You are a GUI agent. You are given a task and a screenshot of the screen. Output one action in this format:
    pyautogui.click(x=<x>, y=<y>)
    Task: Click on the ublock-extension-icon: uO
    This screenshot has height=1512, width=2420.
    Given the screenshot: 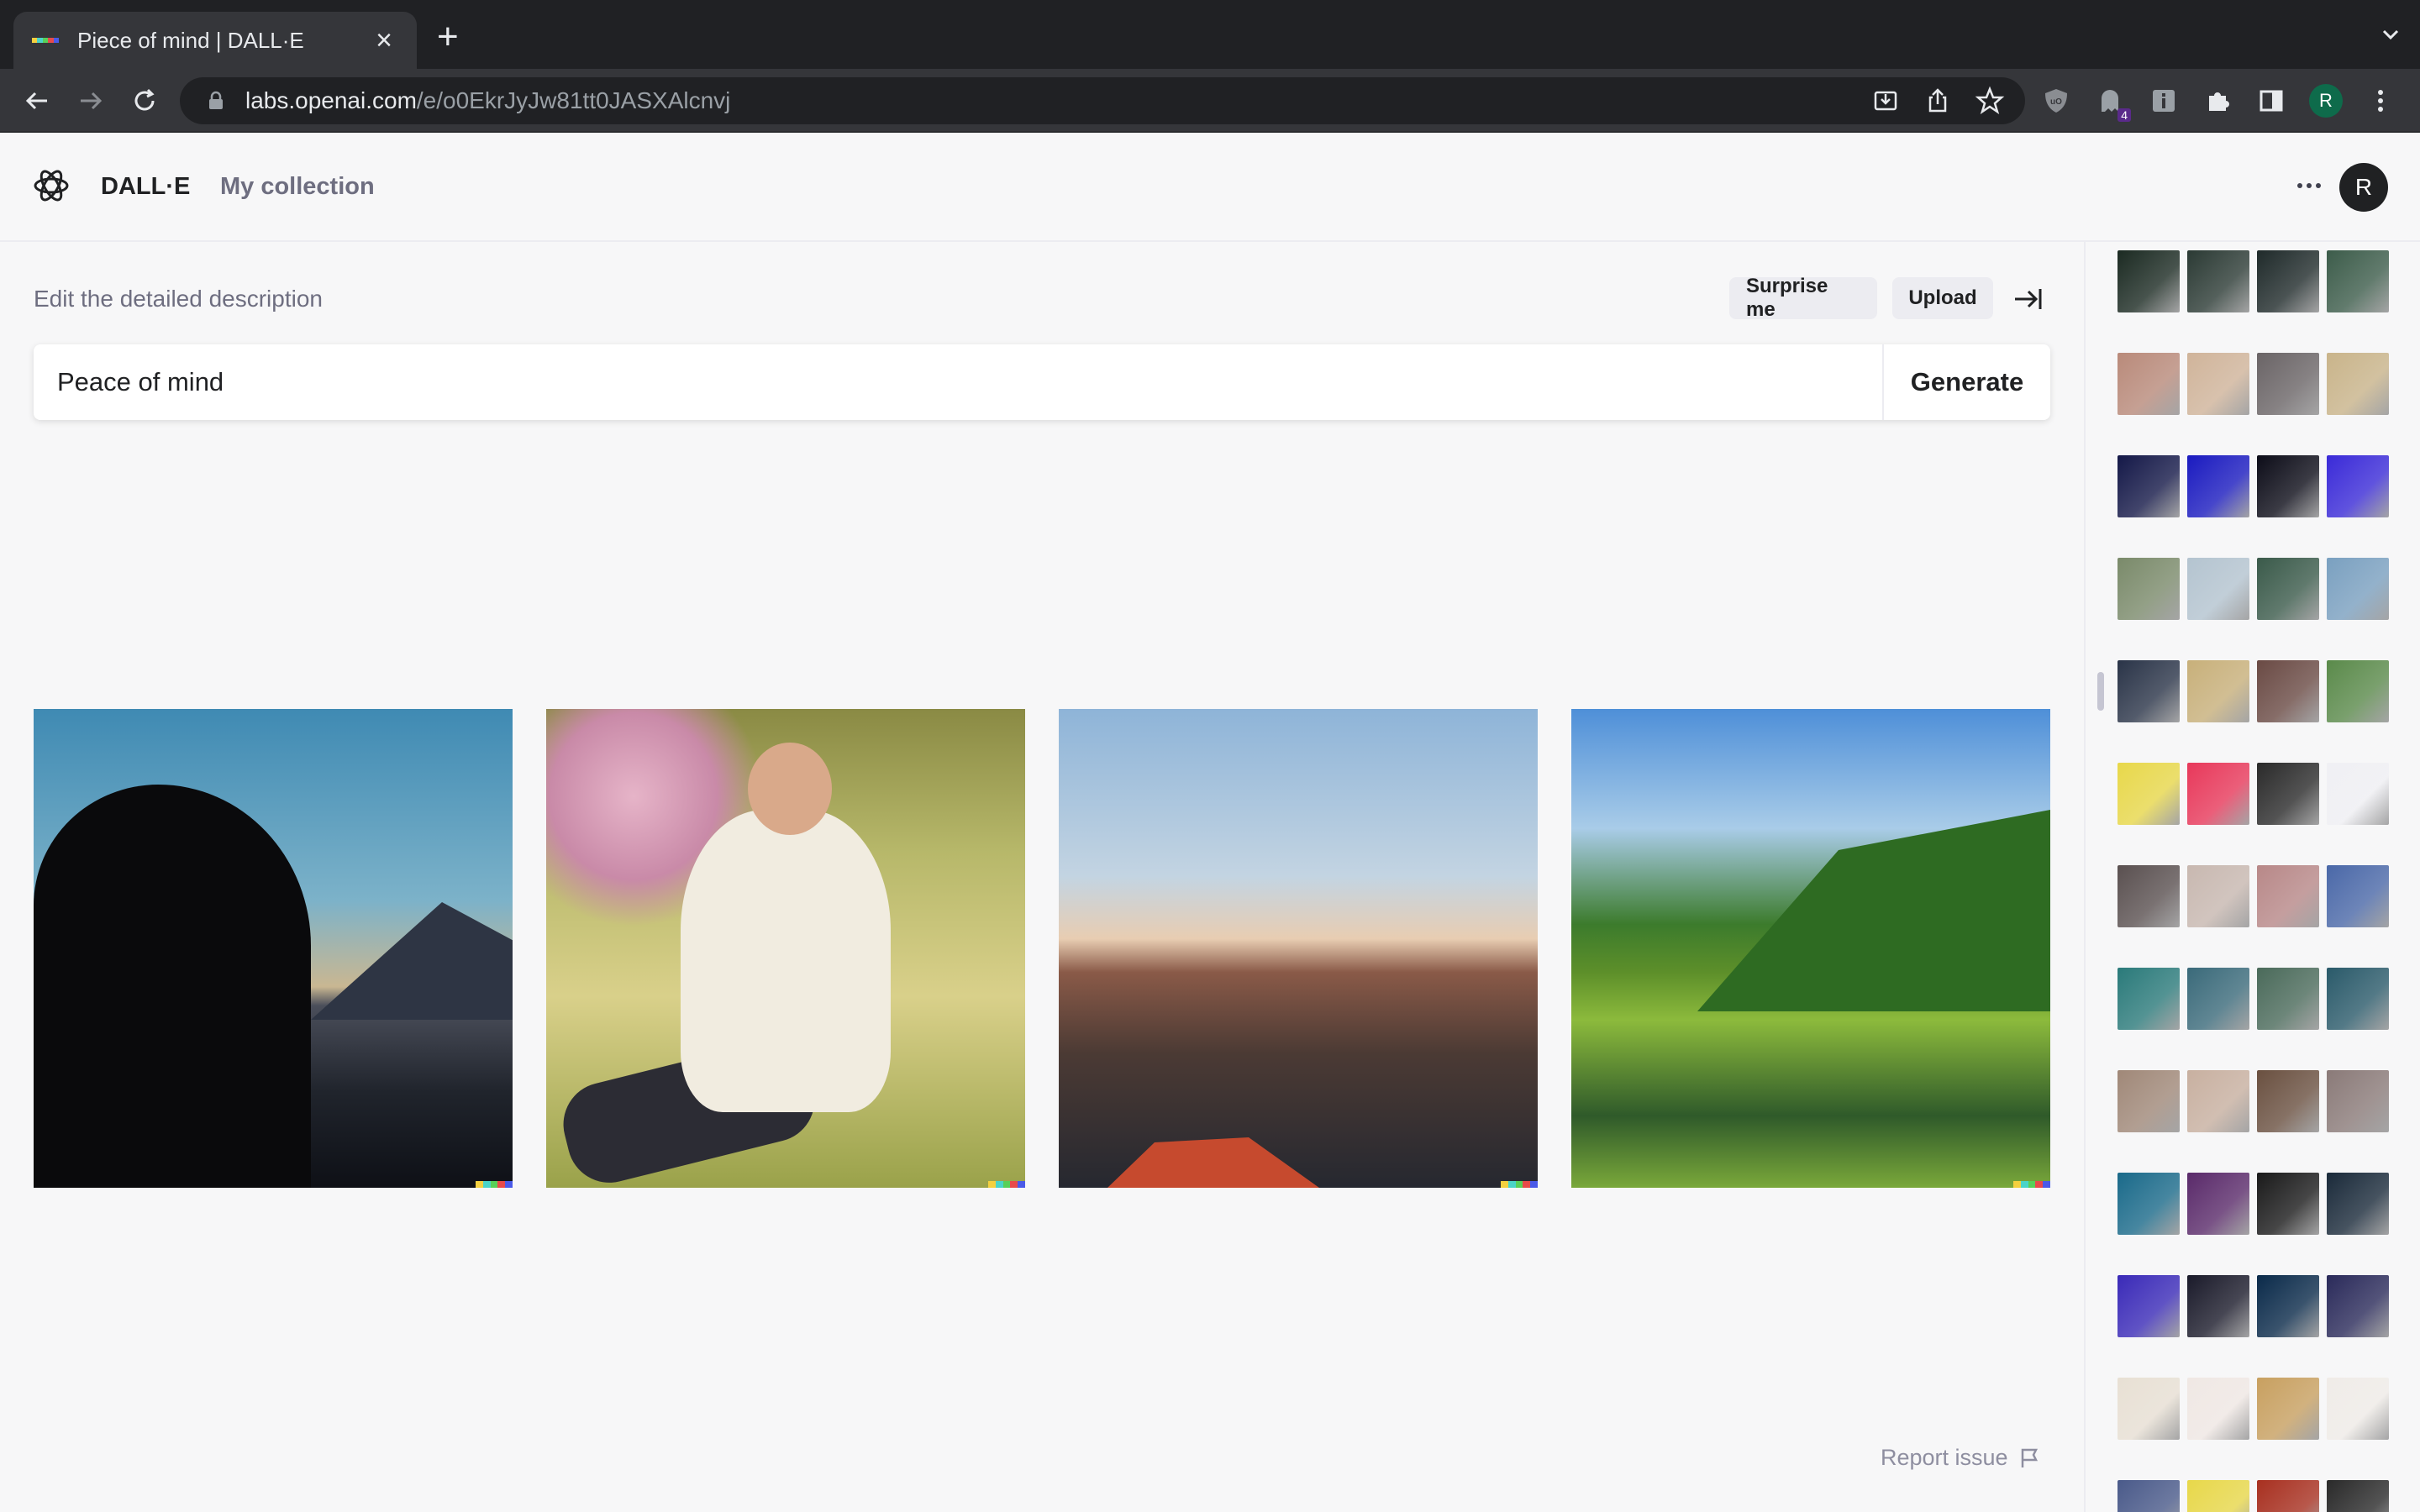 What is the action you would take?
    pyautogui.click(x=2056, y=101)
    